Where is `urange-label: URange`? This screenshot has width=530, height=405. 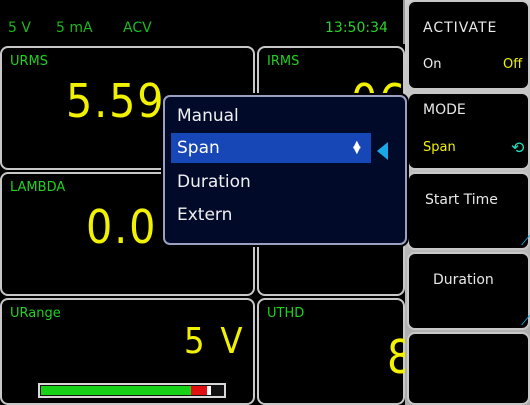
urange-label: URange is located at coordinates (35, 313).